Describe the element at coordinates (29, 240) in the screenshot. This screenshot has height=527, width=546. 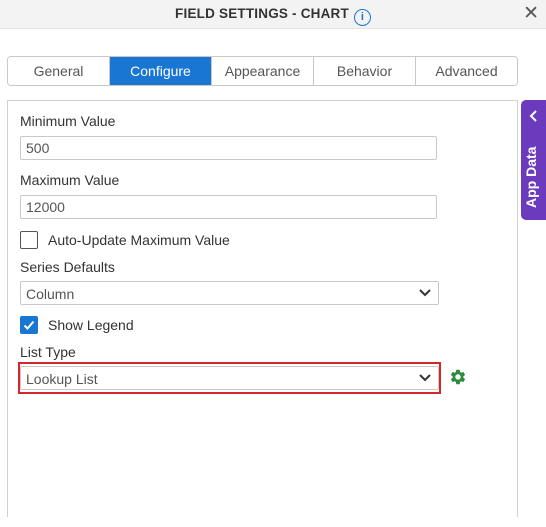
I see `auto-update-checkbox` at that location.